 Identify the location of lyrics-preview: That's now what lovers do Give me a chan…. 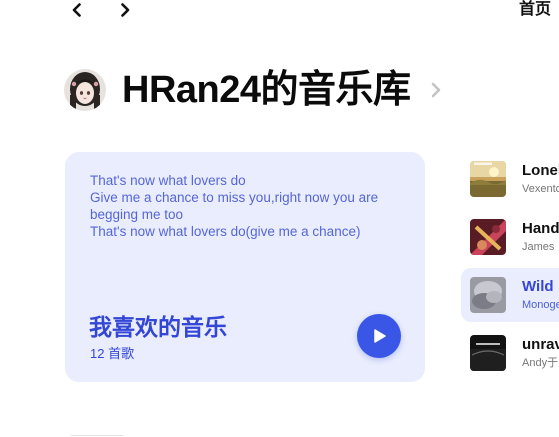
(240, 206).